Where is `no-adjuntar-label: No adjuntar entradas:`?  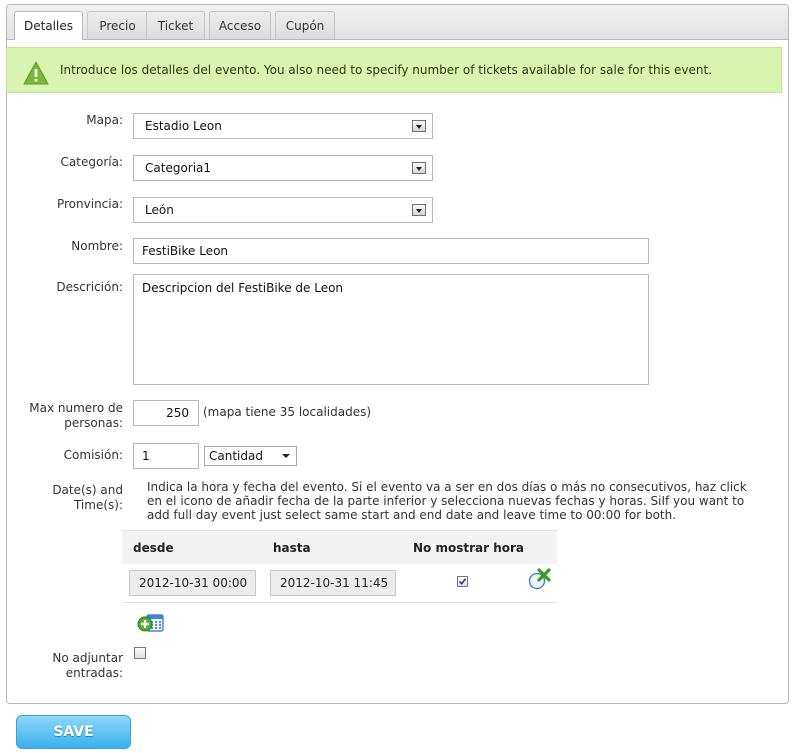
no-adjuntar-label: No adjuntar entradas: is located at coordinates (65, 666).